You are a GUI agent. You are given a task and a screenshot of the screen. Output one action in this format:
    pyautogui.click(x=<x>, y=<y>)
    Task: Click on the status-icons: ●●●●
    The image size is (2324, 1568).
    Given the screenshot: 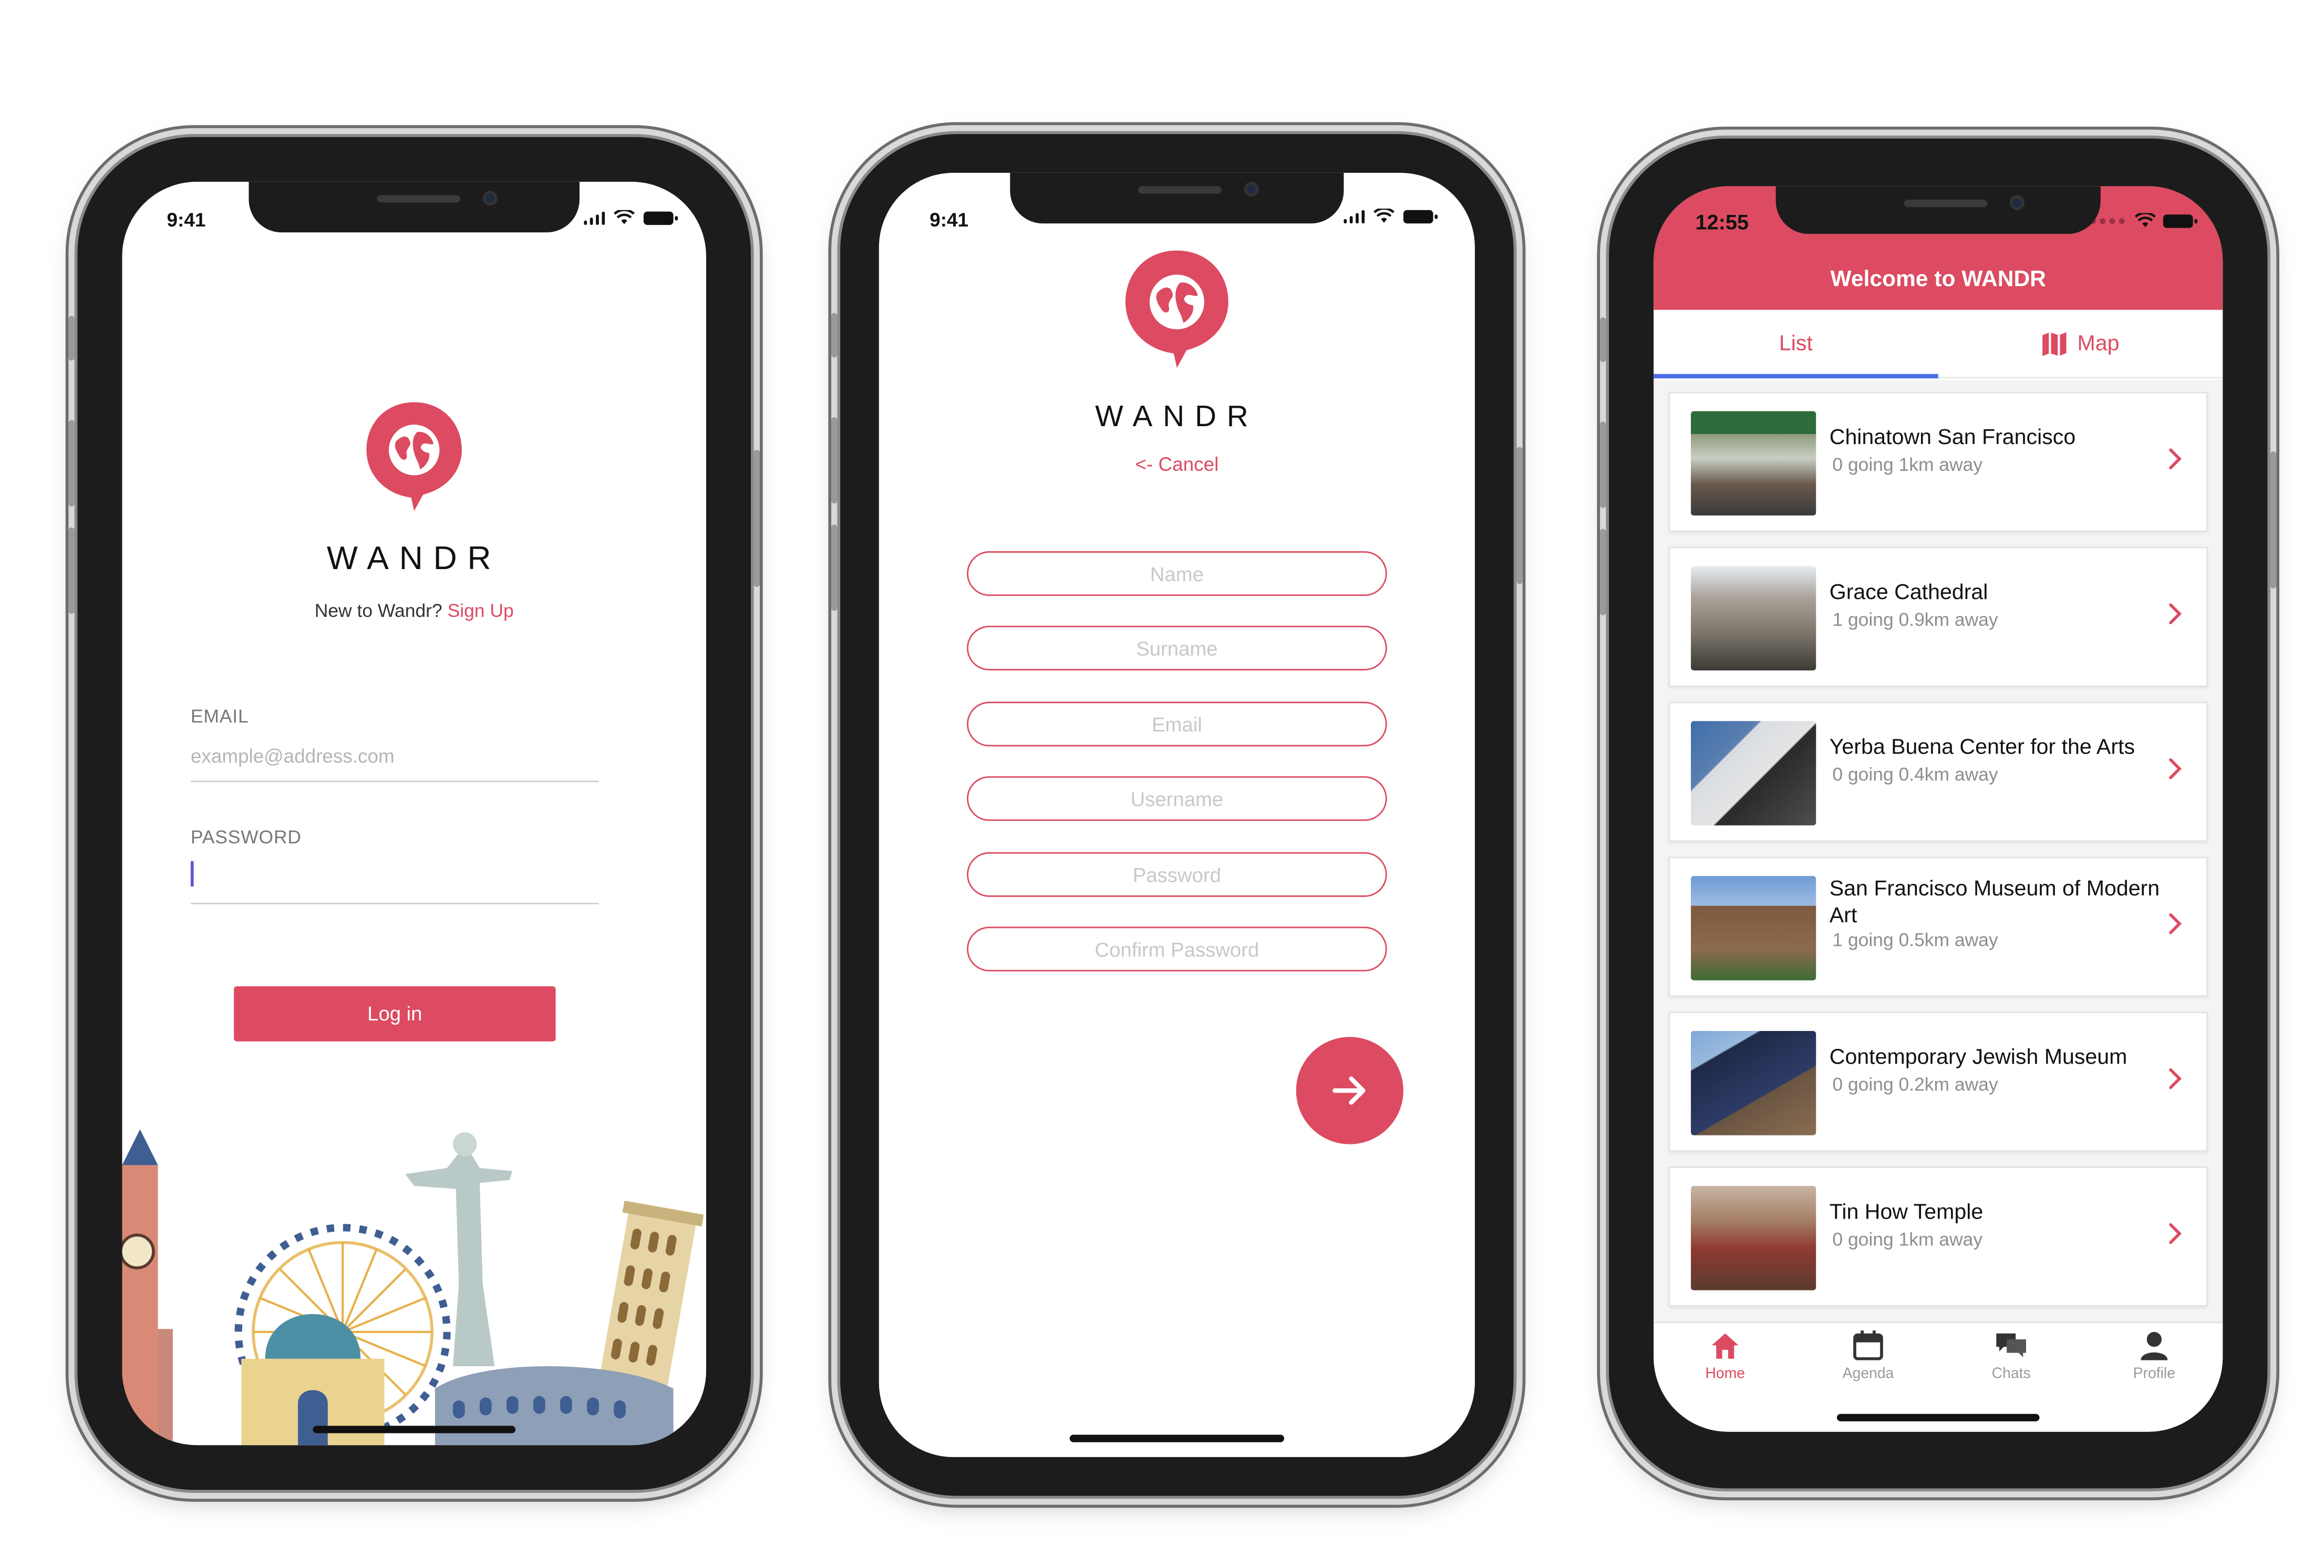 What is the action you would take?
    pyautogui.click(x=2143, y=220)
    